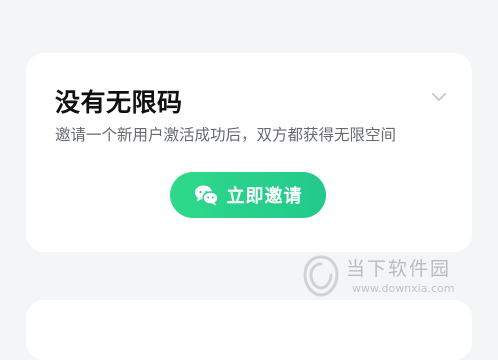 The height and width of the screenshot is (360, 498). What do you see at coordinates (399, 269) in the screenshot?
I see `watermark-name: 当下软件园` at bounding box center [399, 269].